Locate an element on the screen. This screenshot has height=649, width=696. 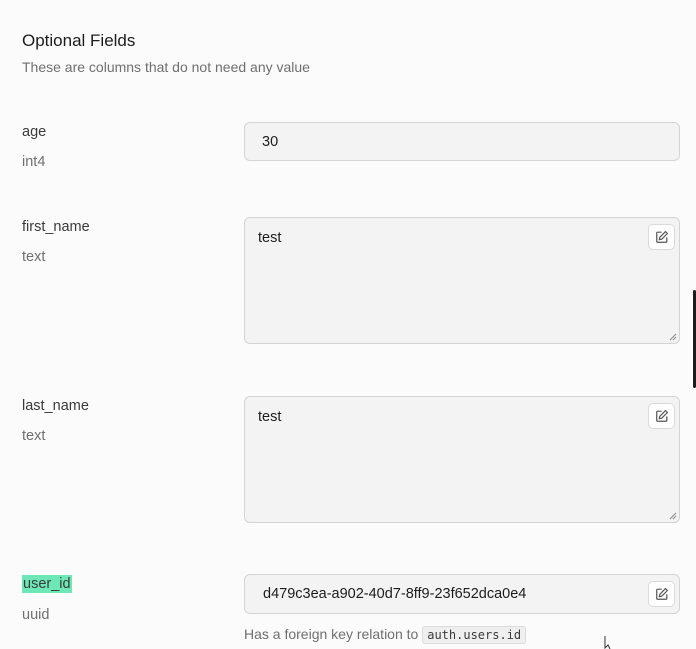
field-label-user-id: user_id is located at coordinates (47, 584).